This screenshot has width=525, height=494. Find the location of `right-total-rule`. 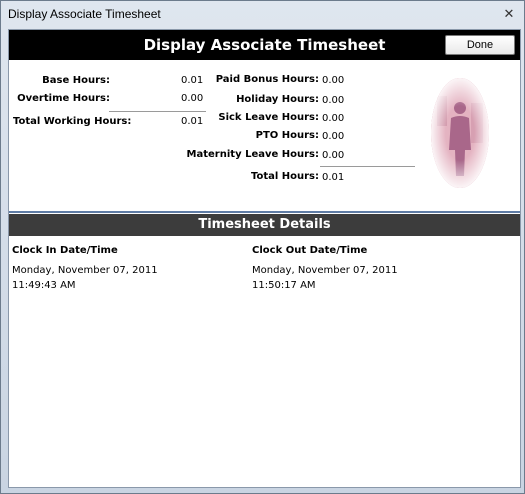

right-total-rule is located at coordinates (367, 166).